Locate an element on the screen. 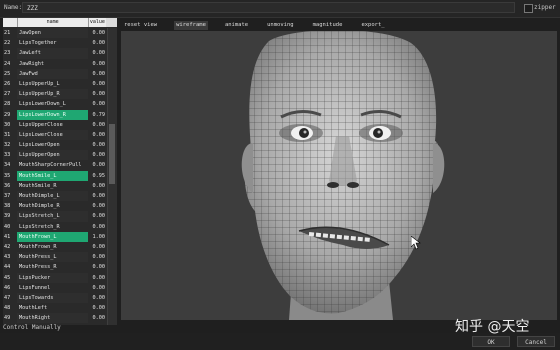 The image size is (560, 350). row-name: MouthPress_R is located at coordinates (52, 267).